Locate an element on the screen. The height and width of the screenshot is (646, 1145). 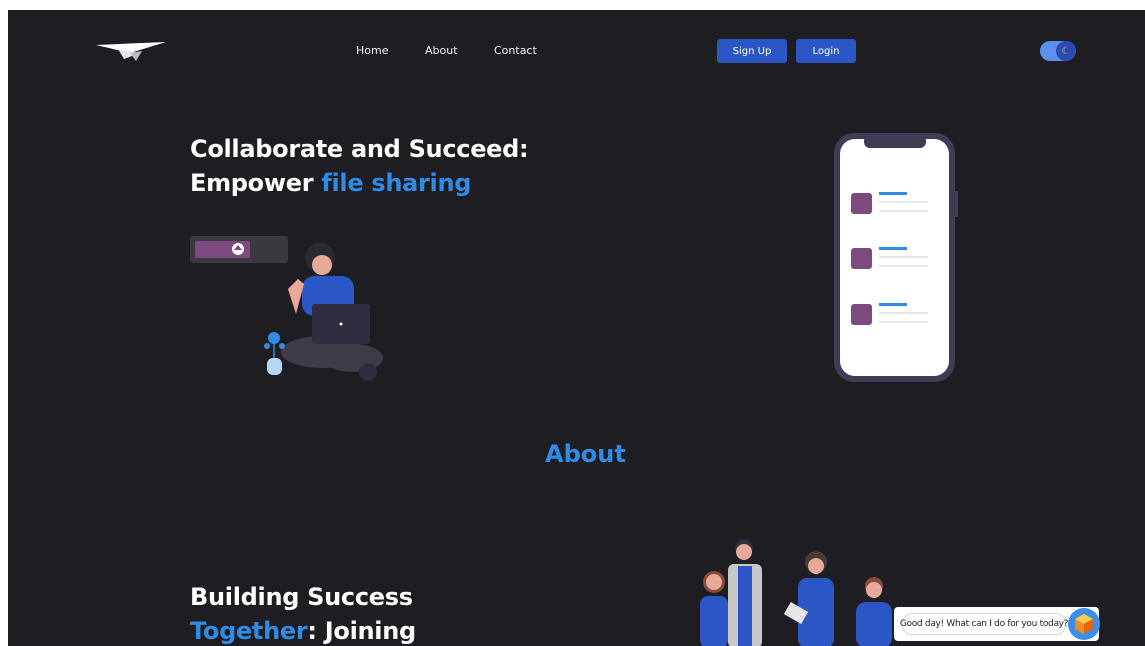
phone-illustration is located at coordinates (896, 257).